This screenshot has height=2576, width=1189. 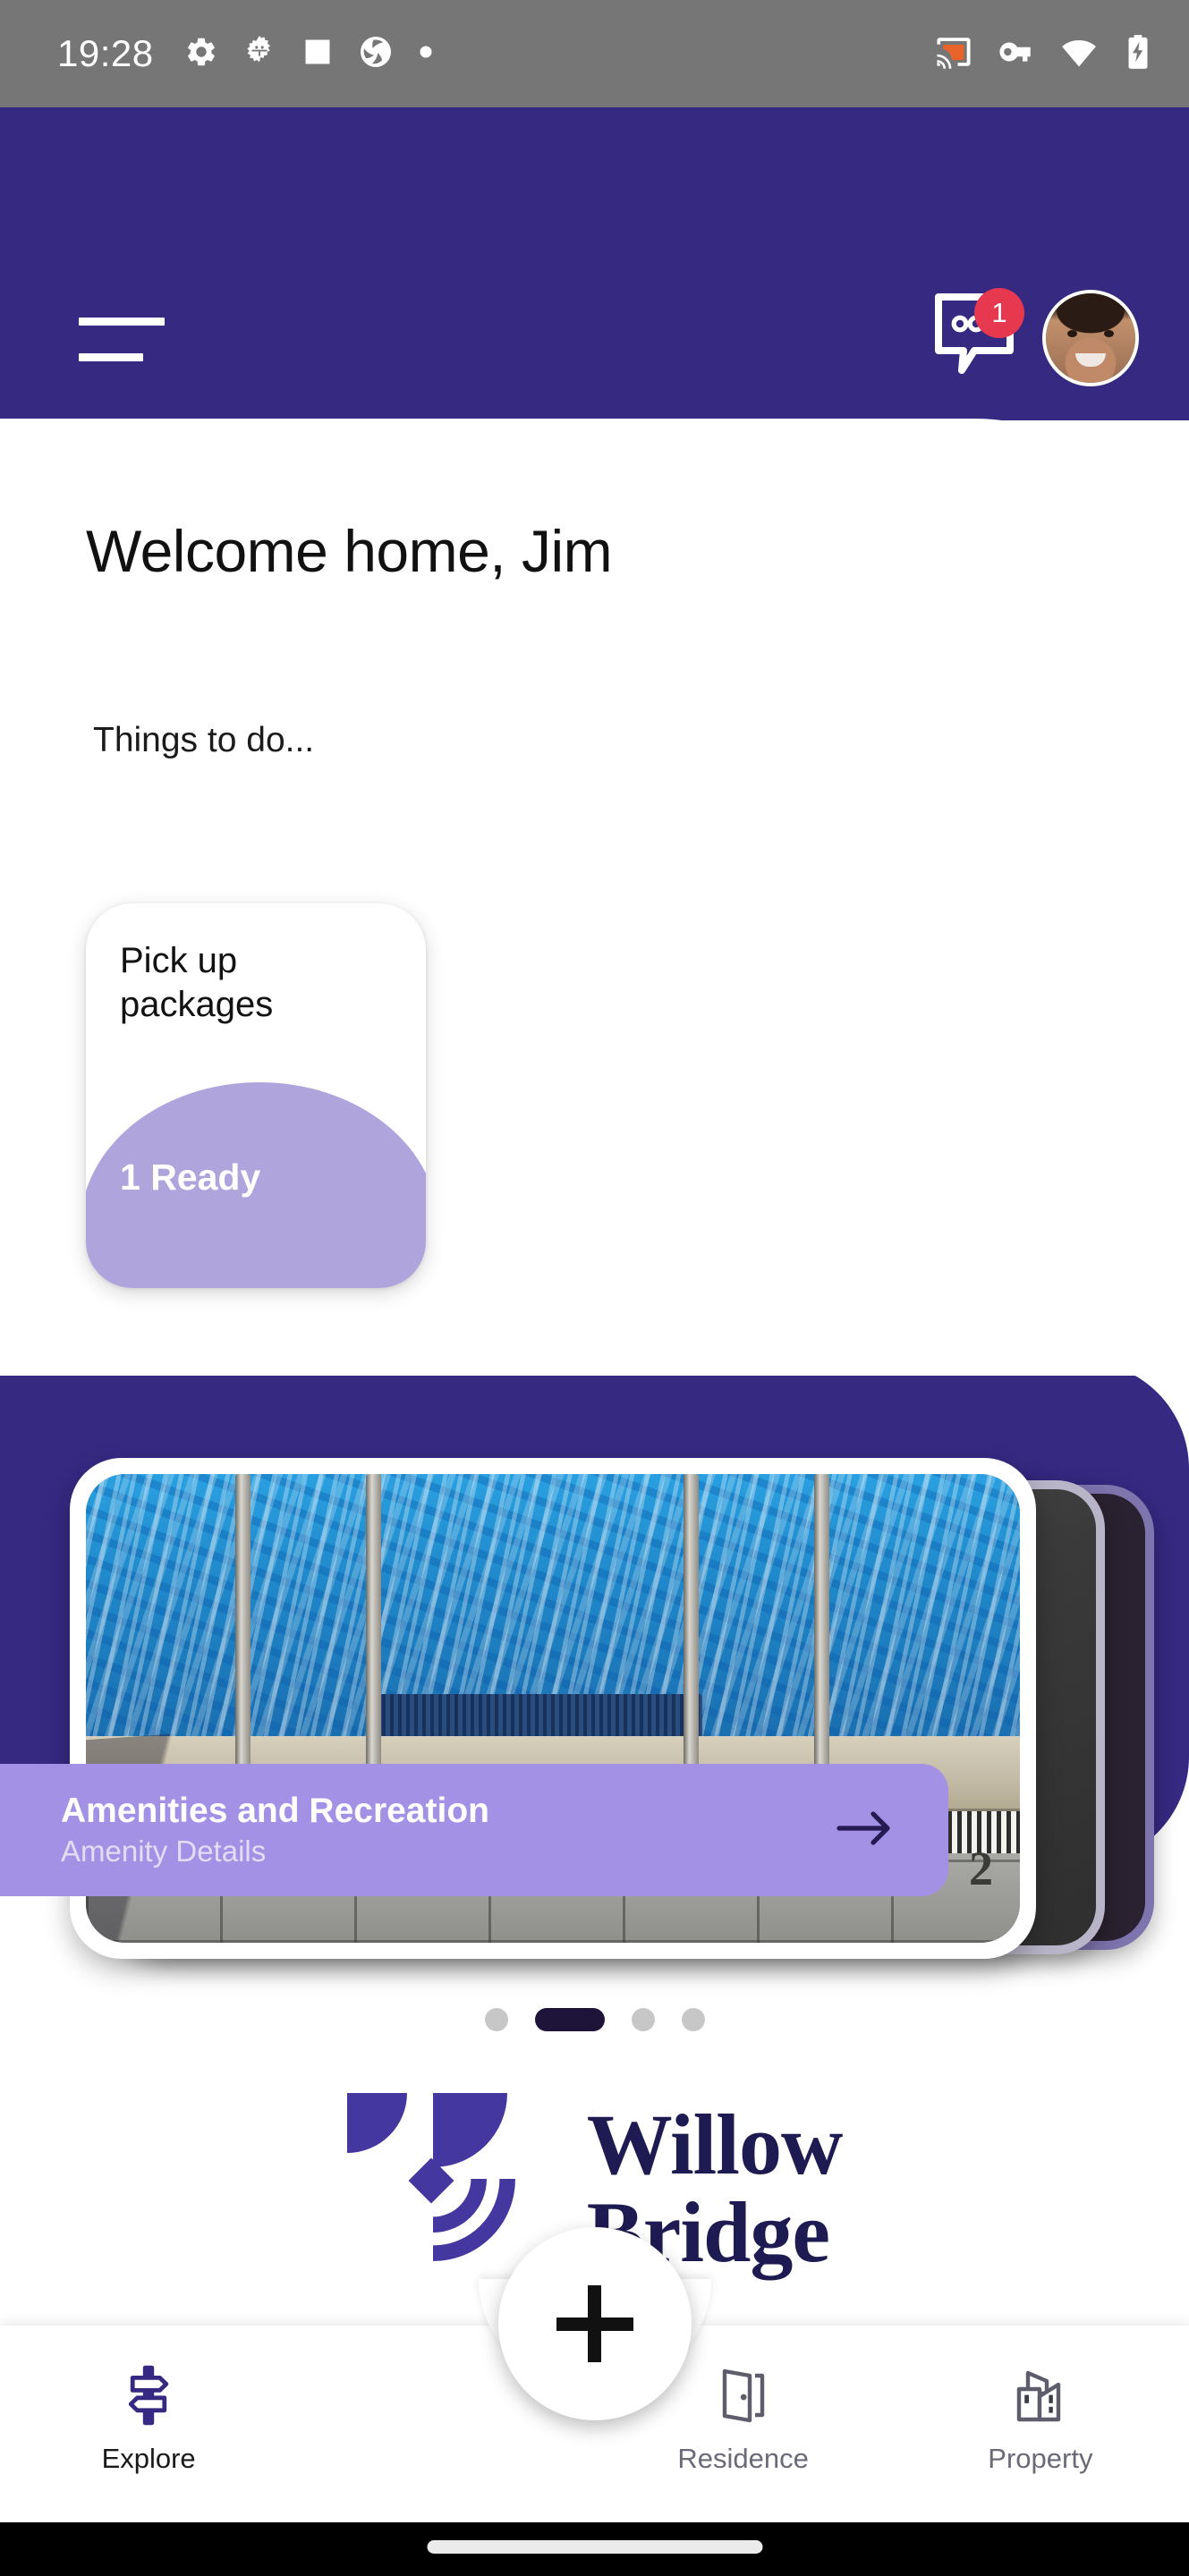 What do you see at coordinates (201, 54) in the screenshot?
I see `gear-icon` at bounding box center [201, 54].